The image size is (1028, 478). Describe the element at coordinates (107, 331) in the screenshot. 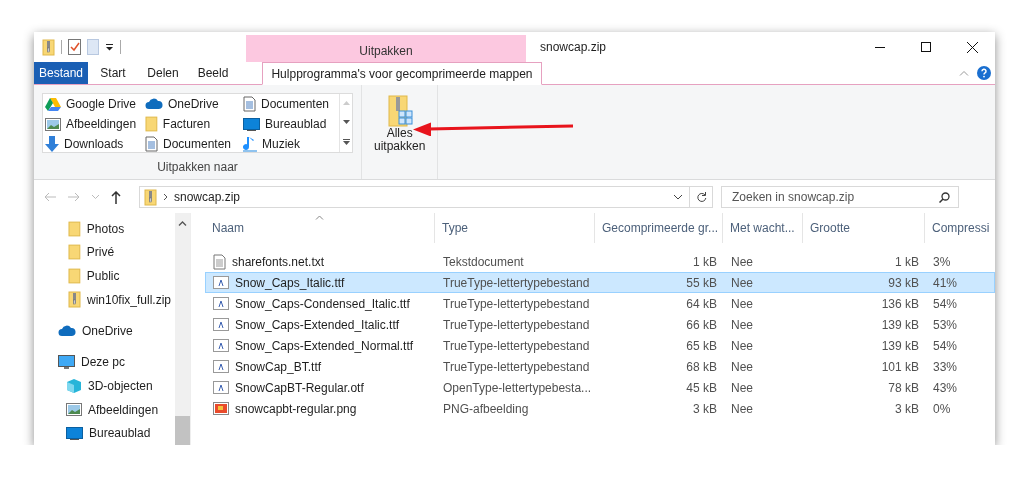

I see `sidebar-item: OneDrive` at that location.